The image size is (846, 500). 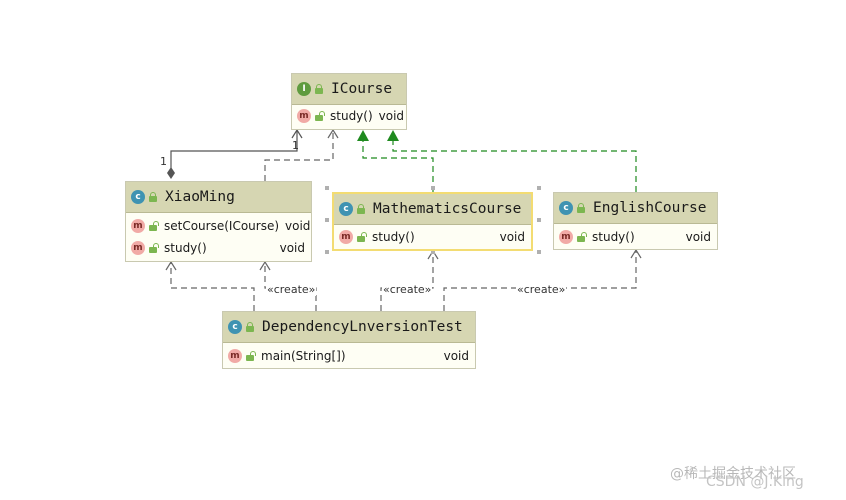 What do you see at coordinates (200, 197) in the screenshot?
I see `xiaoming-title: XiaoMing` at bounding box center [200, 197].